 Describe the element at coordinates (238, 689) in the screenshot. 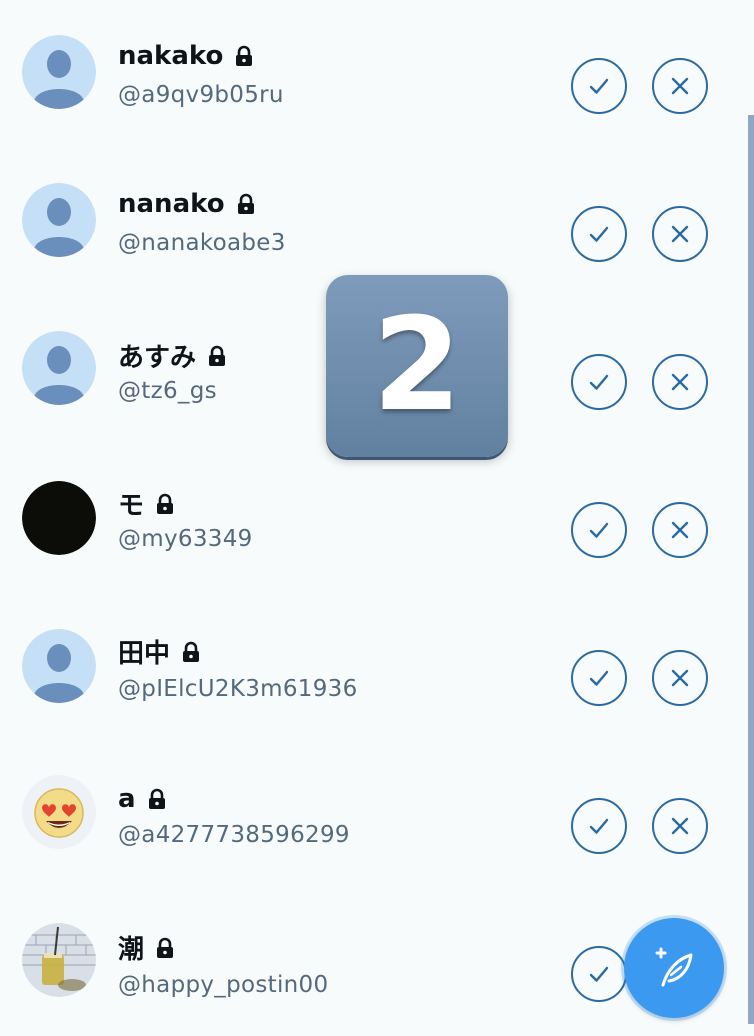

I see `user-handle: @pIElcU2K3m61936` at that location.